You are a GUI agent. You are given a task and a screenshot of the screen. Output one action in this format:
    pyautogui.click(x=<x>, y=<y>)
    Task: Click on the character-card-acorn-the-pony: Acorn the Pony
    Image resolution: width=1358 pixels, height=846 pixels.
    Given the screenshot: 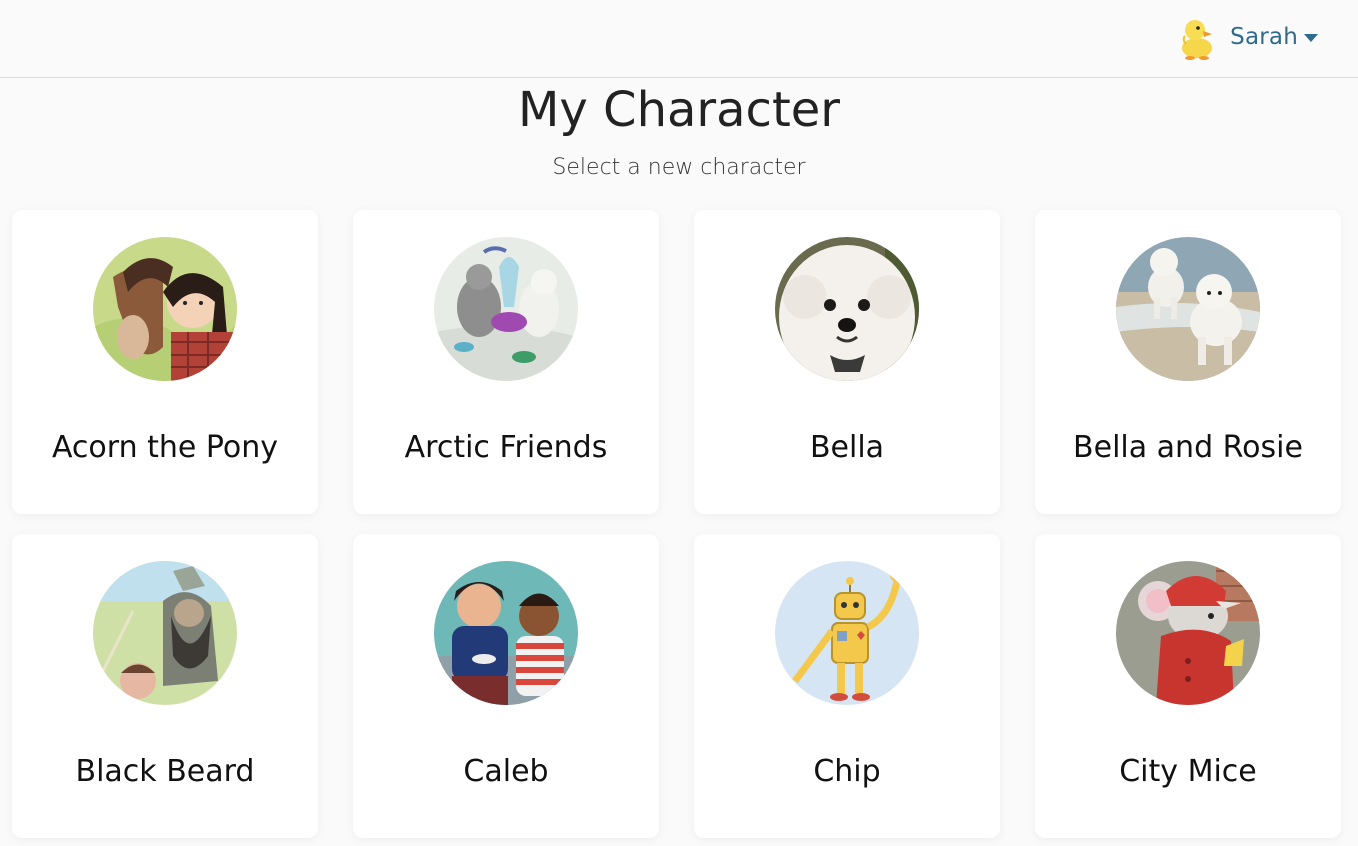 What is the action you would take?
    pyautogui.click(x=165, y=362)
    